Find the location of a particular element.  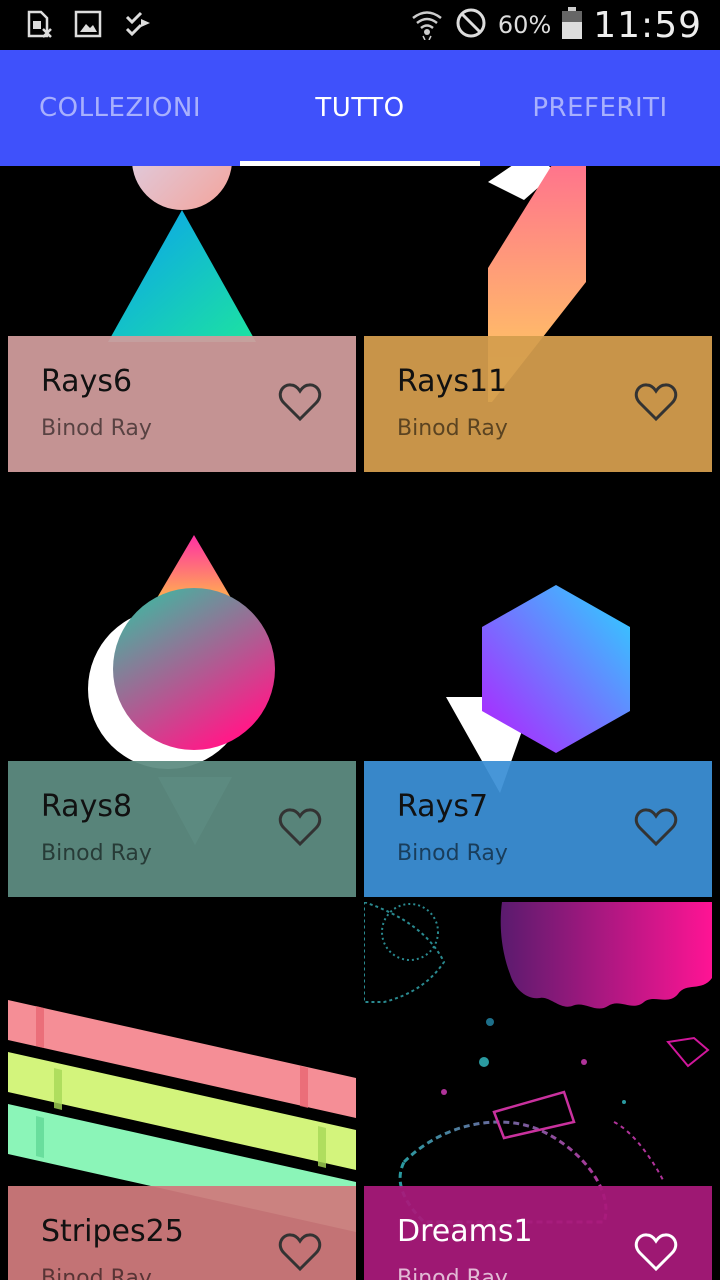

wallpaper-card-dreams1: Dreams1 Binod Ray is located at coordinates (538, 1091).